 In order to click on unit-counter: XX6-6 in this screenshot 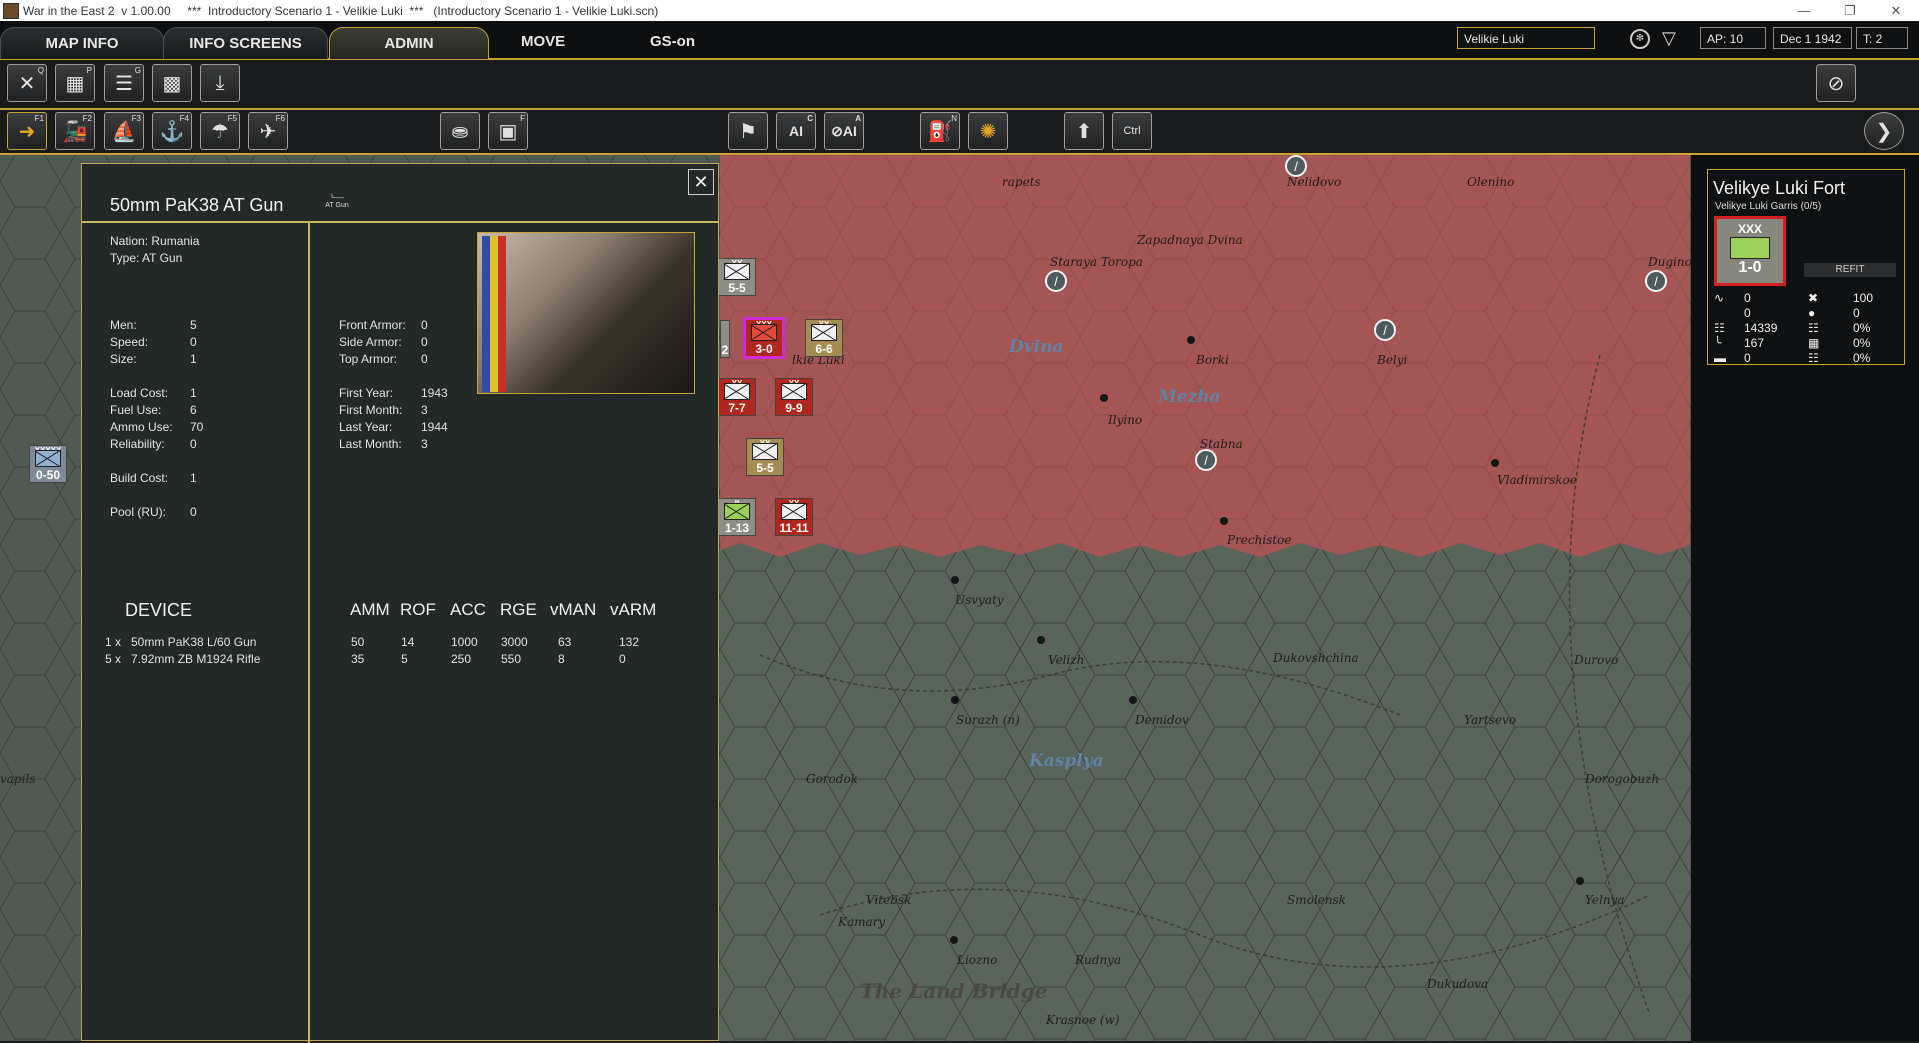, I will do `click(824, 338)`.